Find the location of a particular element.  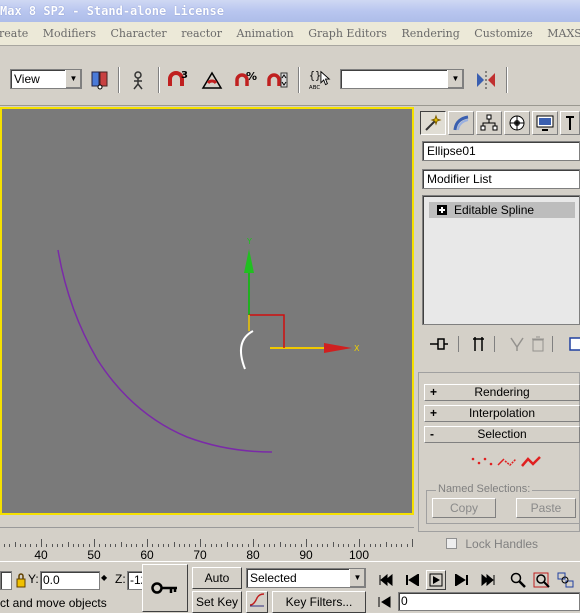

zoom-icon is located at coordinates (518, 580).